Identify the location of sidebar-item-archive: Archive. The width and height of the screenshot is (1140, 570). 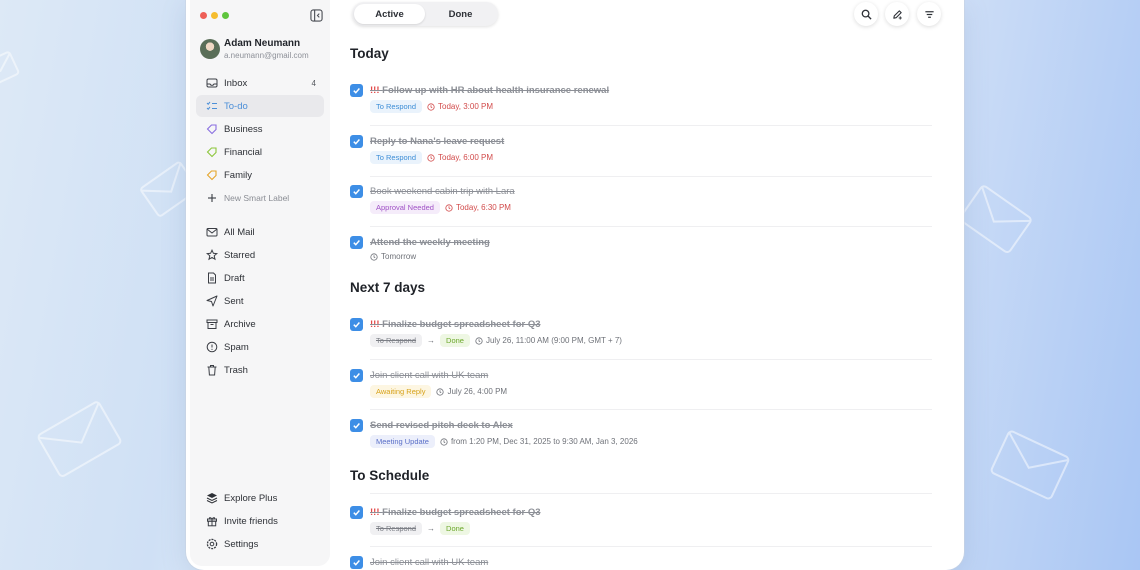
(260, 324).